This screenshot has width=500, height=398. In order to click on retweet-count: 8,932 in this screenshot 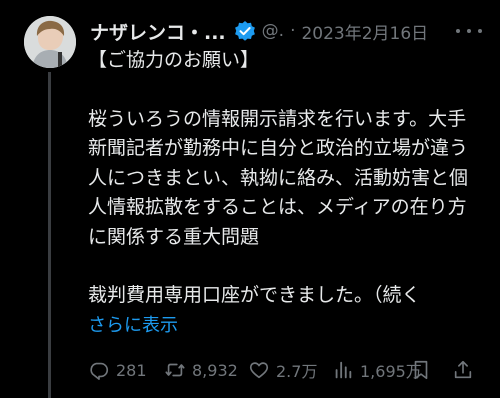, I will do `click(215, 370)`.